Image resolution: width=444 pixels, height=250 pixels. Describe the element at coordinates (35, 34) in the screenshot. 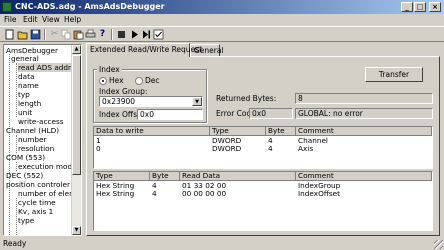

I see `save-icon` at that location.